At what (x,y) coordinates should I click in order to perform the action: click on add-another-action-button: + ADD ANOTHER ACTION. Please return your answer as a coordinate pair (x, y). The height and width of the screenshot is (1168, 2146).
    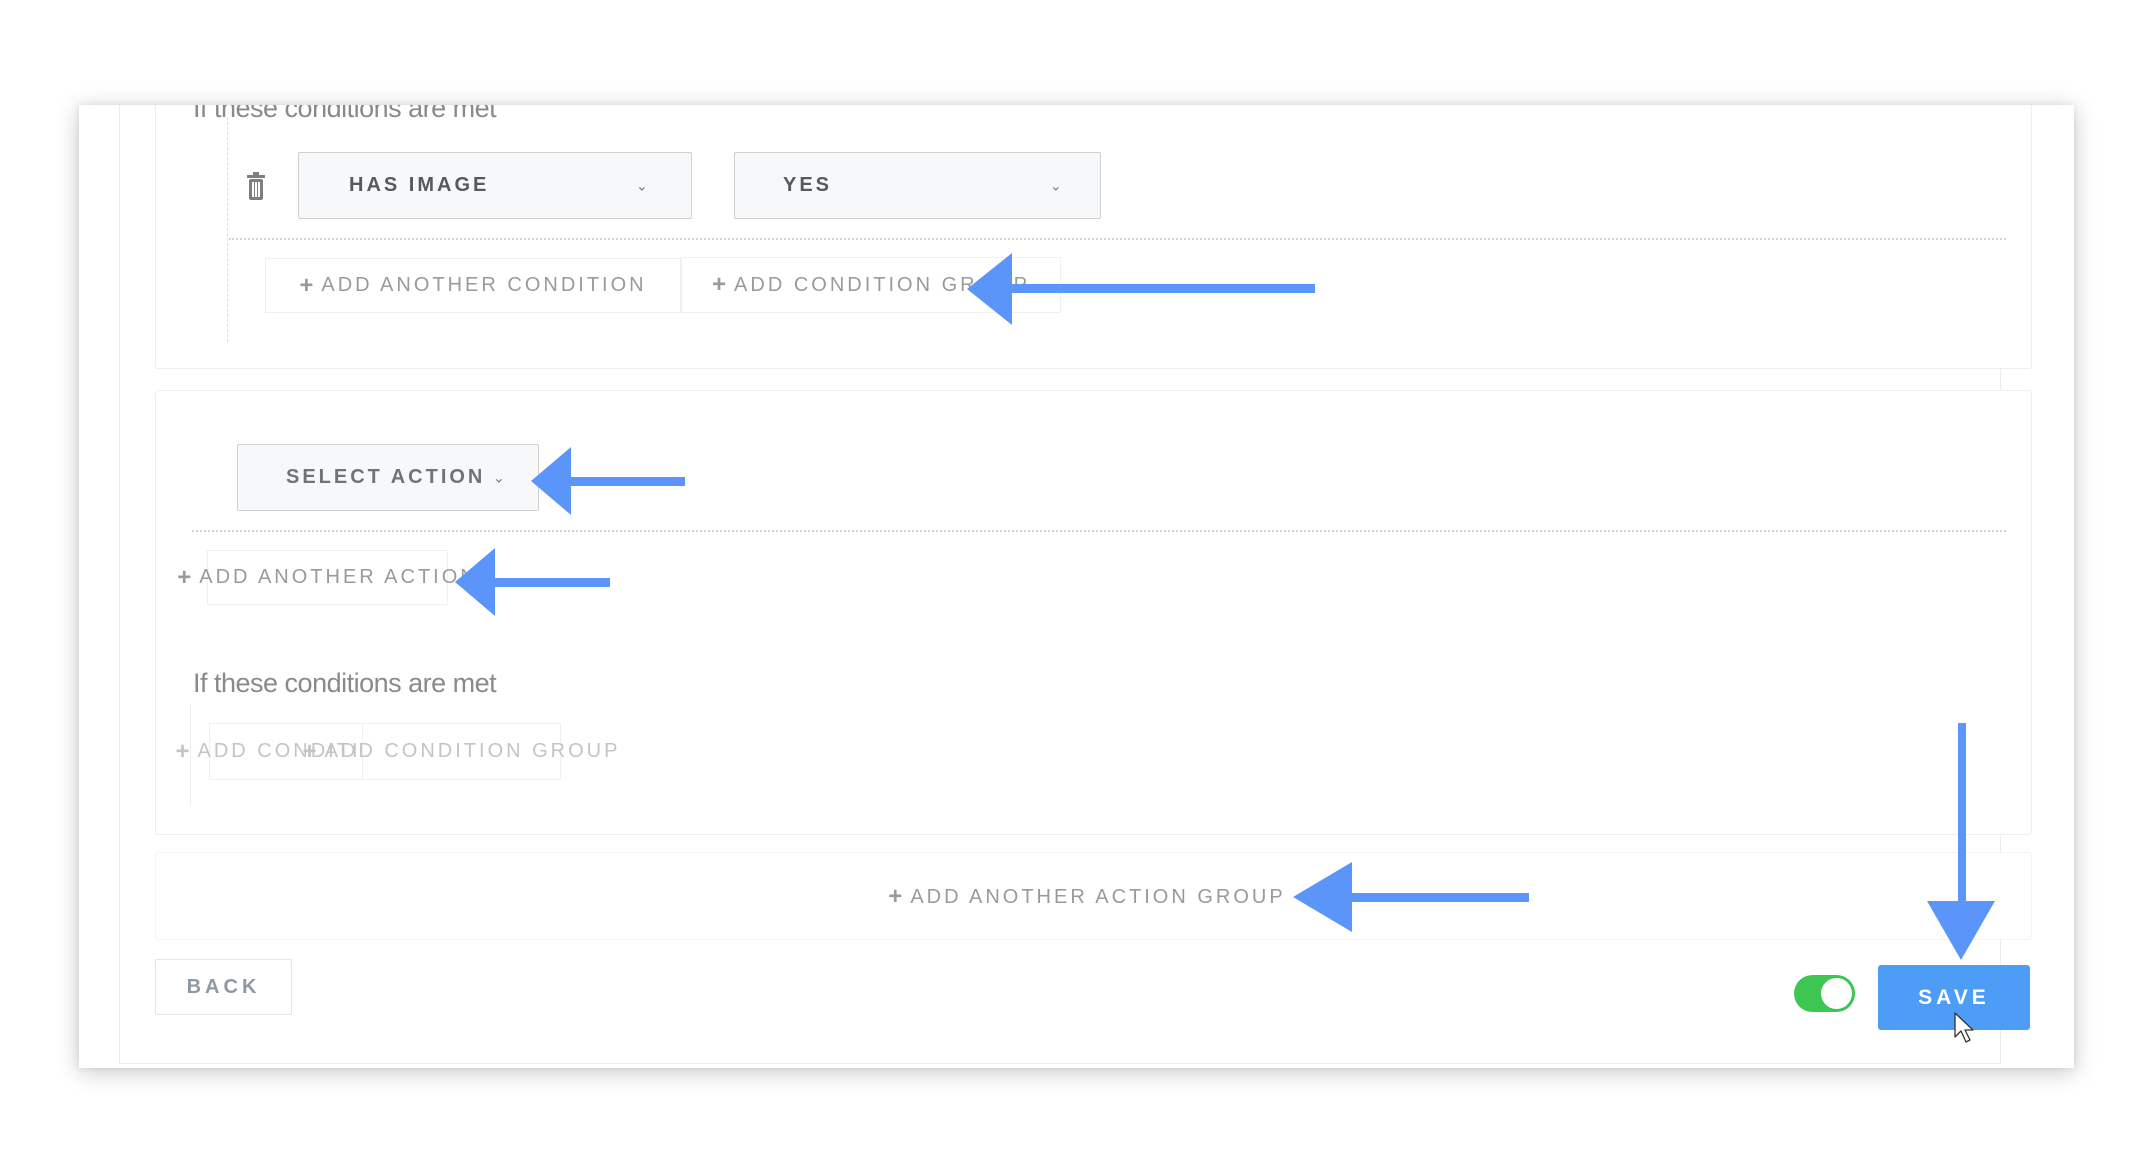
    Looking at the image, I should click on (326, 577).